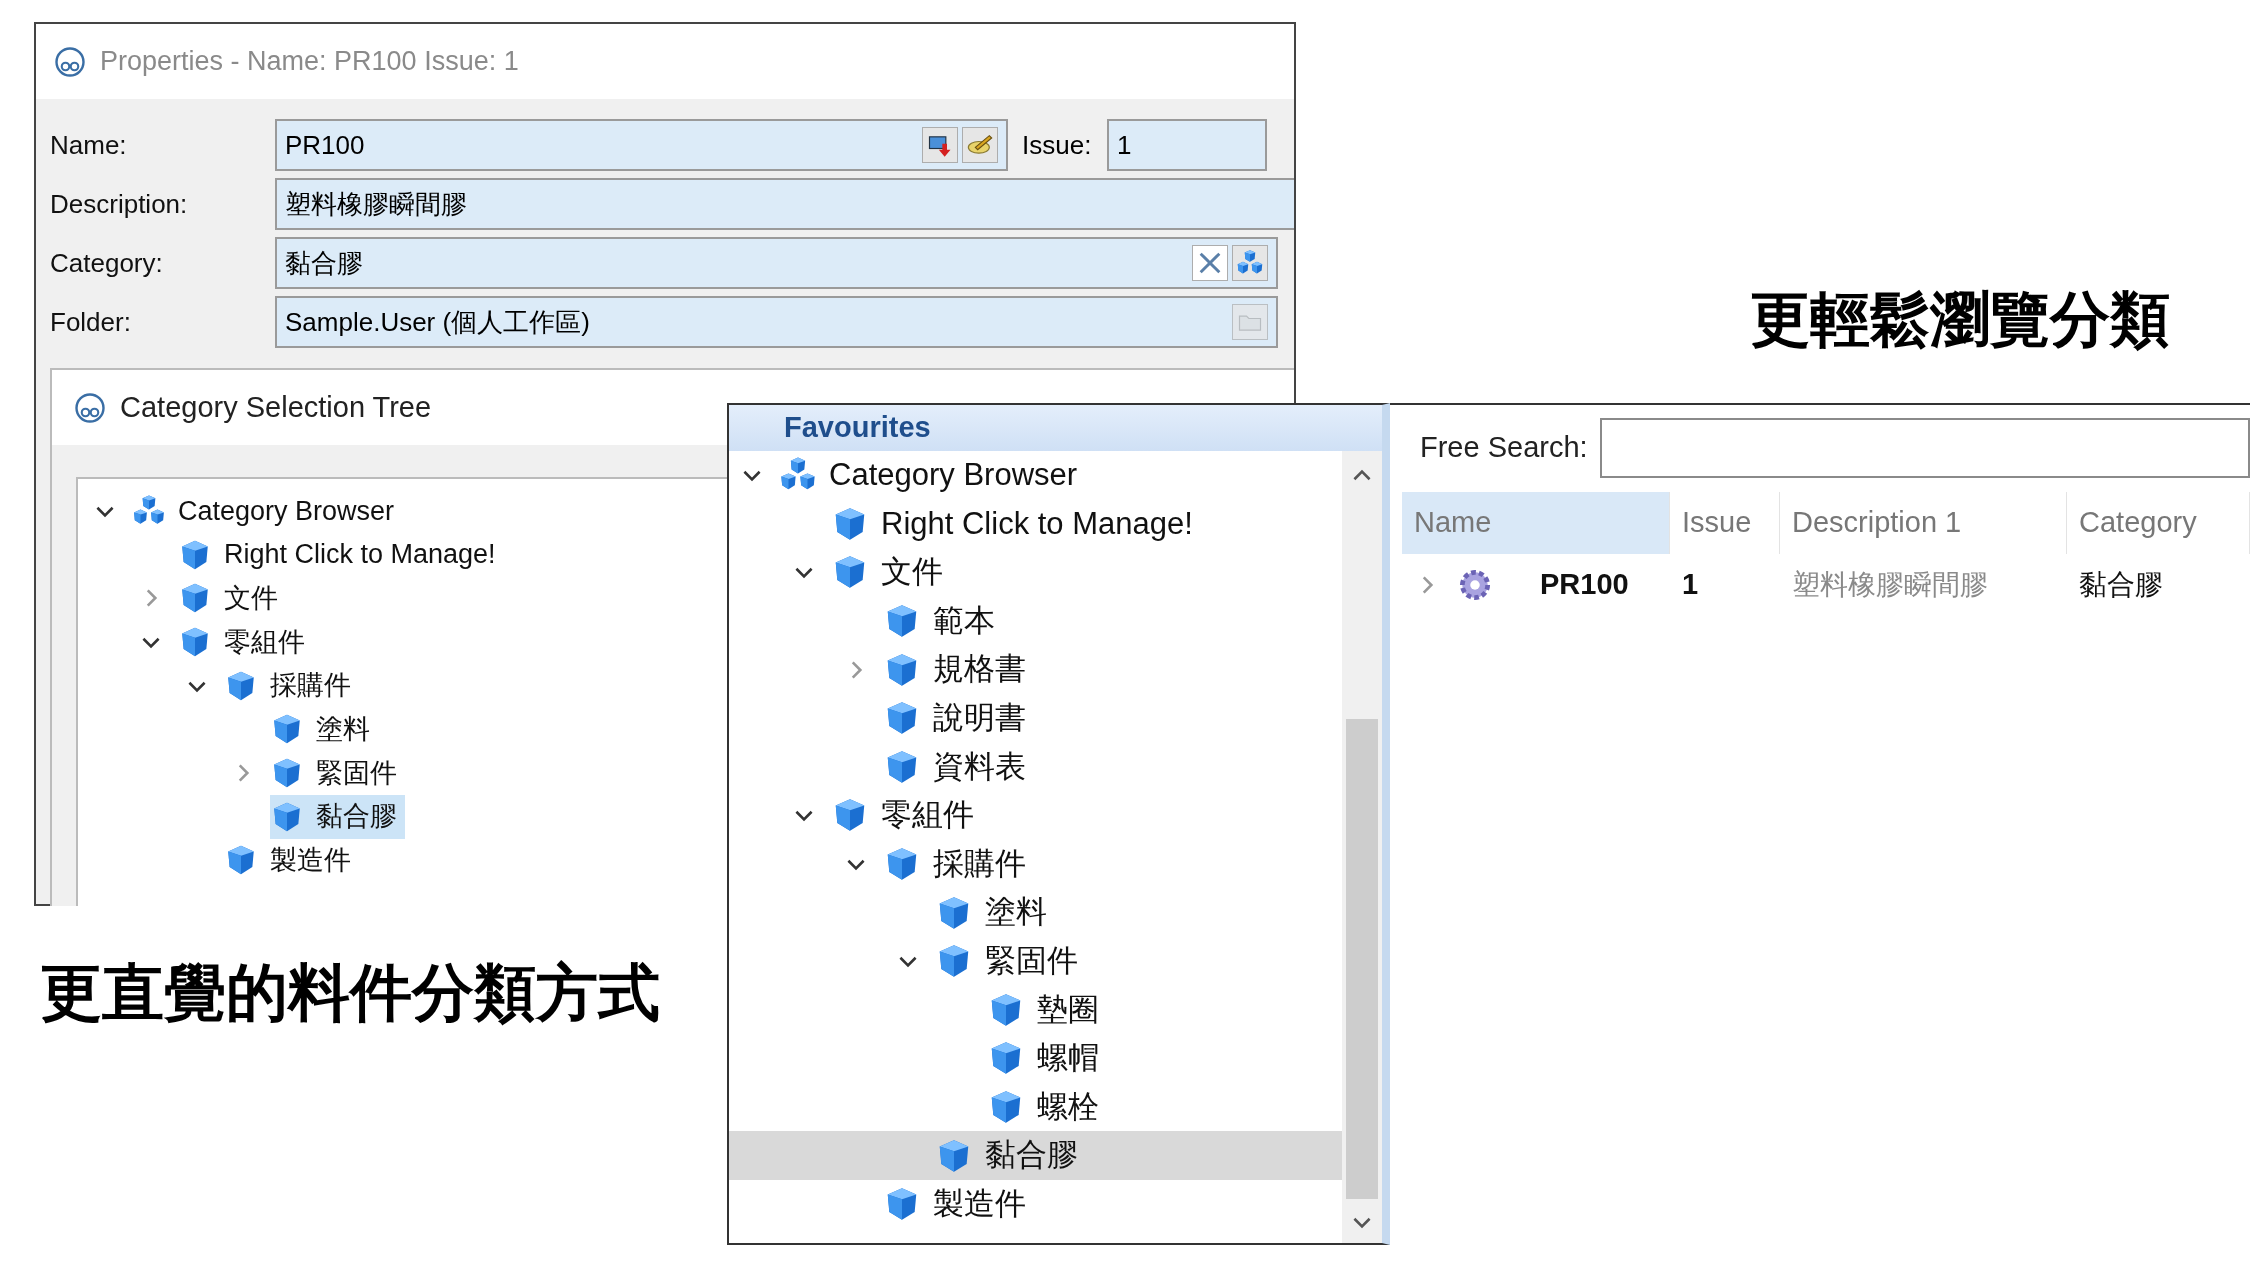  I want to click on tree-item: 螺帽, so click(1035, 1058).